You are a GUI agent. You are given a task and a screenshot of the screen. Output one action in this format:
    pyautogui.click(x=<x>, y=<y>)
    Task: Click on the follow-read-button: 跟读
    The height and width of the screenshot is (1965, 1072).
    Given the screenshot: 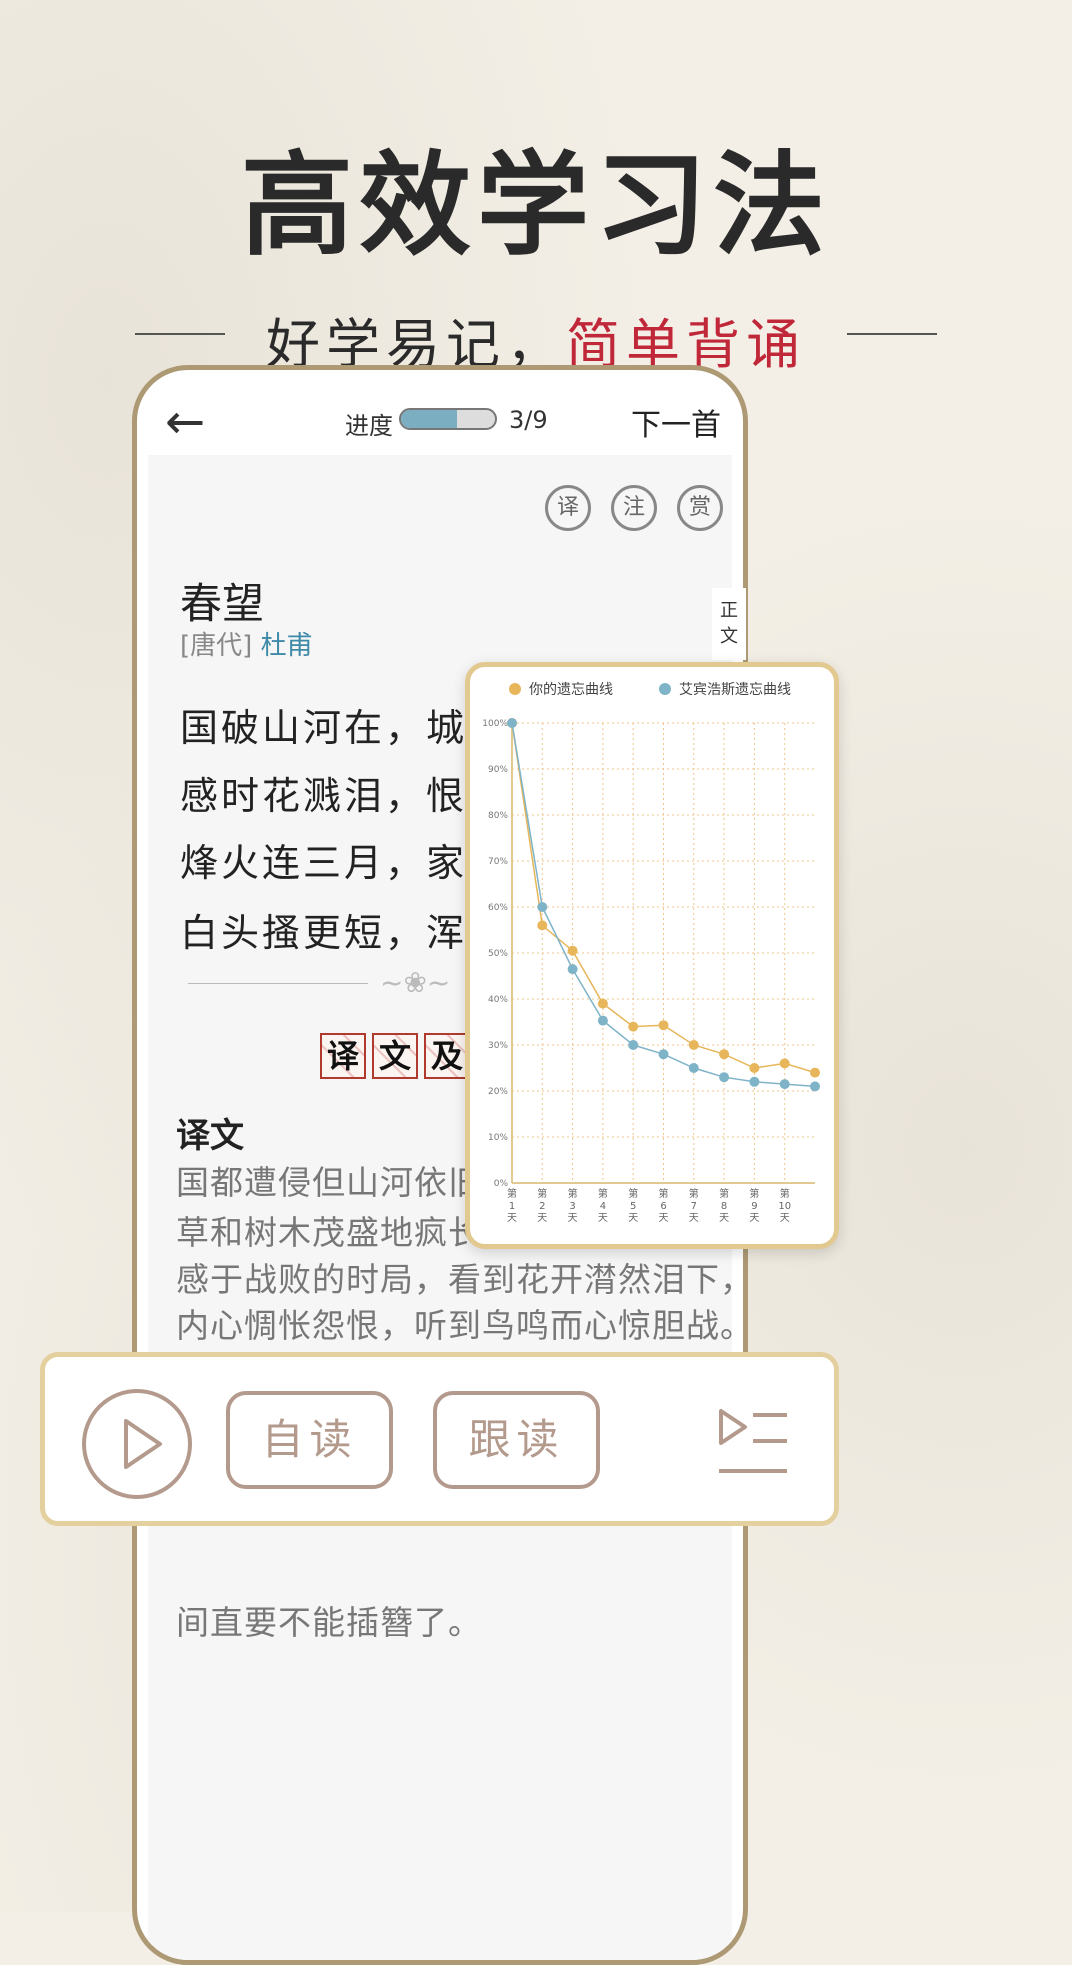 What is the action you would take?
    pyautogui.click(x=516, y=1440)
    